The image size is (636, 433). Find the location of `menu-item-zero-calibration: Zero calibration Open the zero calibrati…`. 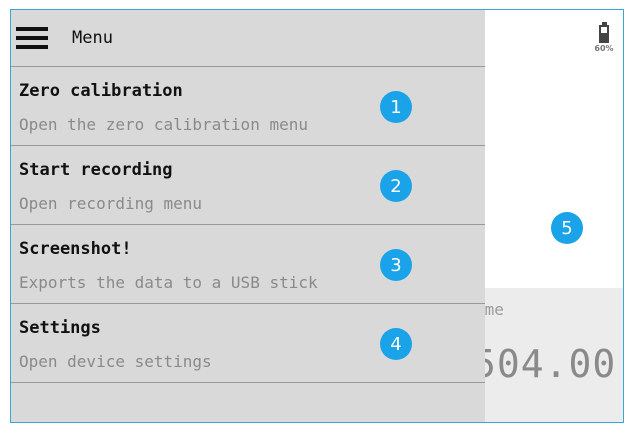

menu-item-zero-calibration: Zero calibration Open the zero calibrati… is located at coordinates (248, 106).